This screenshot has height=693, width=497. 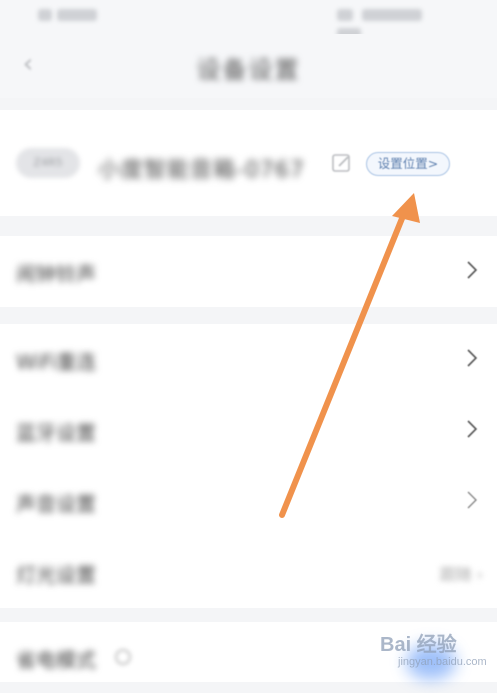 I want to click on row-value: 跟随 ›, so click(x=461, y=574).